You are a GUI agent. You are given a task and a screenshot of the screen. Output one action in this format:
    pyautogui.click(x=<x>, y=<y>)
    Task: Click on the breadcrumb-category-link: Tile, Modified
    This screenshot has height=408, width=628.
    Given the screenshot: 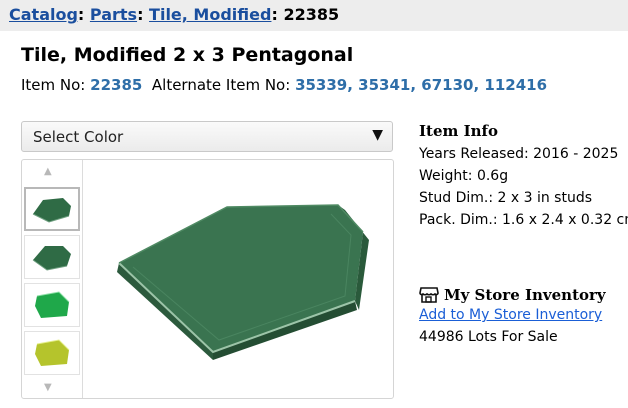 What is the action you would take?
    pyautogui.click(x=210, y=14)
    